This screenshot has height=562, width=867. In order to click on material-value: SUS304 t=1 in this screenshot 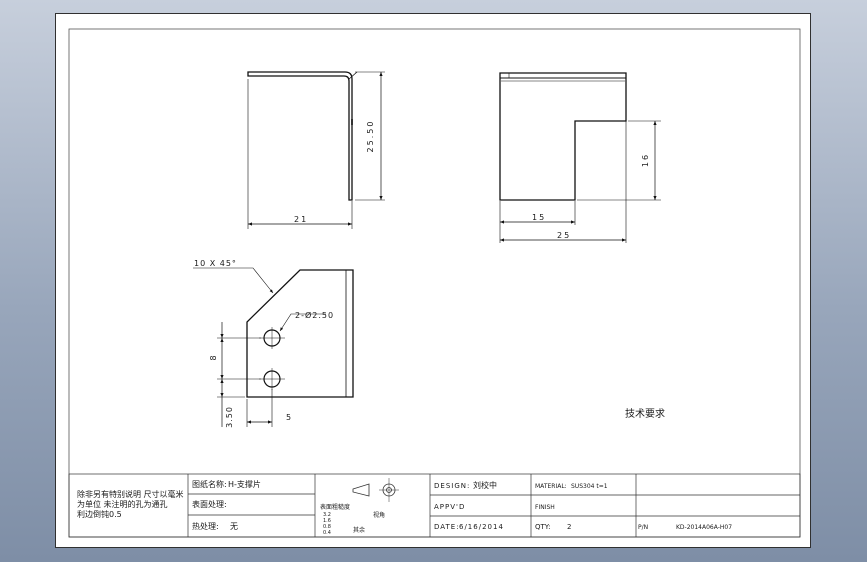, I will do `click(589, 486)`.